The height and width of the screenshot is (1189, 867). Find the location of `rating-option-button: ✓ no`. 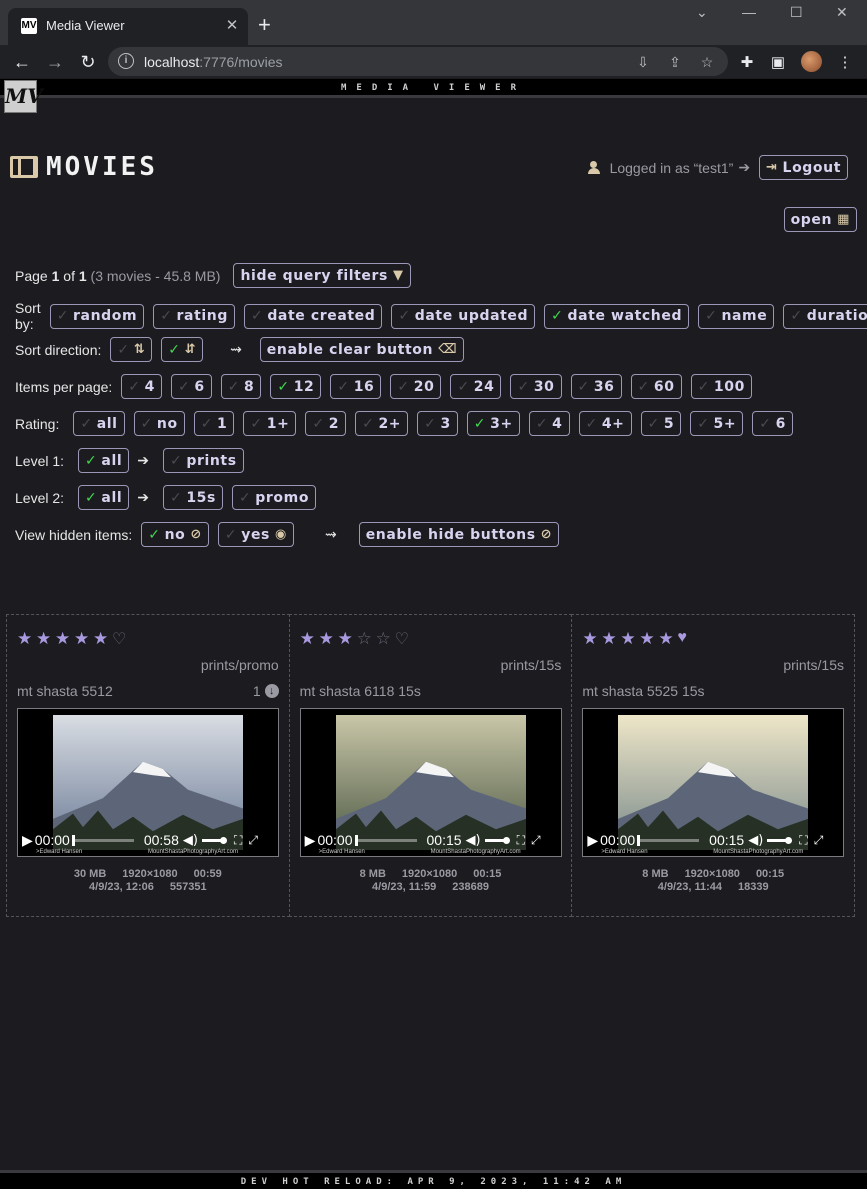

rating-option-button: ✓ no is located at coordinates (159, 423).